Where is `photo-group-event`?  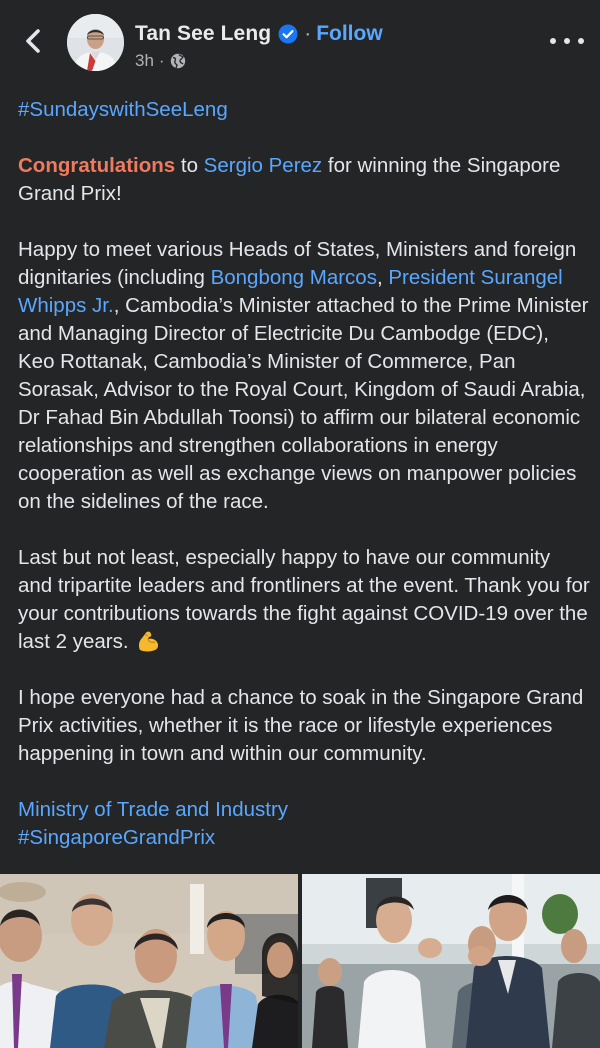
photo-group-event is located at coordinates (149, 961).